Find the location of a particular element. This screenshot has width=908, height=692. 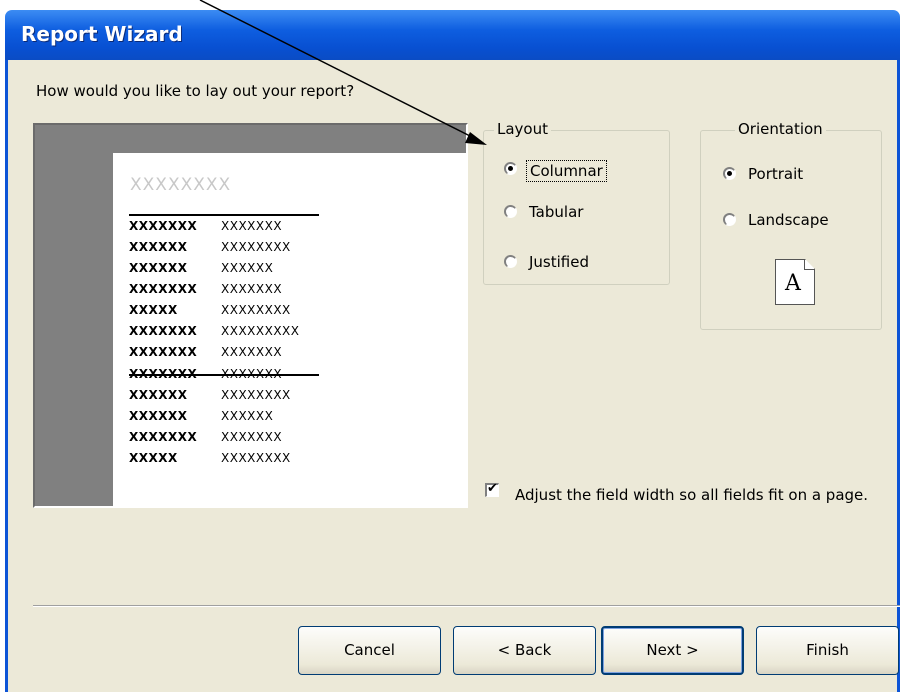

adjust-width-checkbox: ✔ is located at coordinates (492, 489).